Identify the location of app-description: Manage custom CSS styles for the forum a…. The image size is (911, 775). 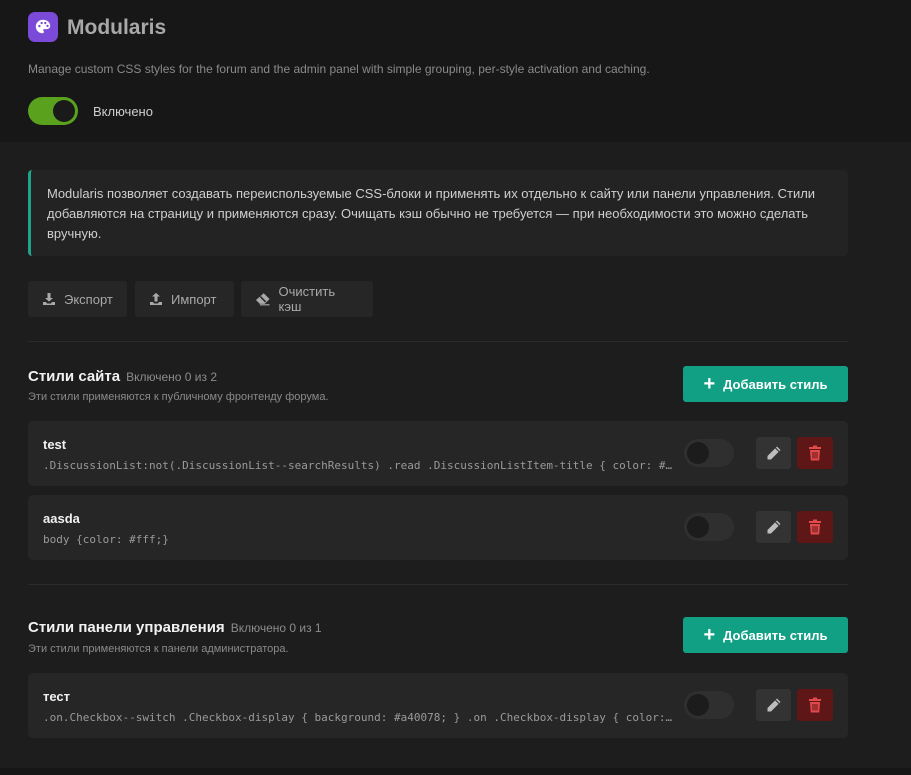
(339, 69).